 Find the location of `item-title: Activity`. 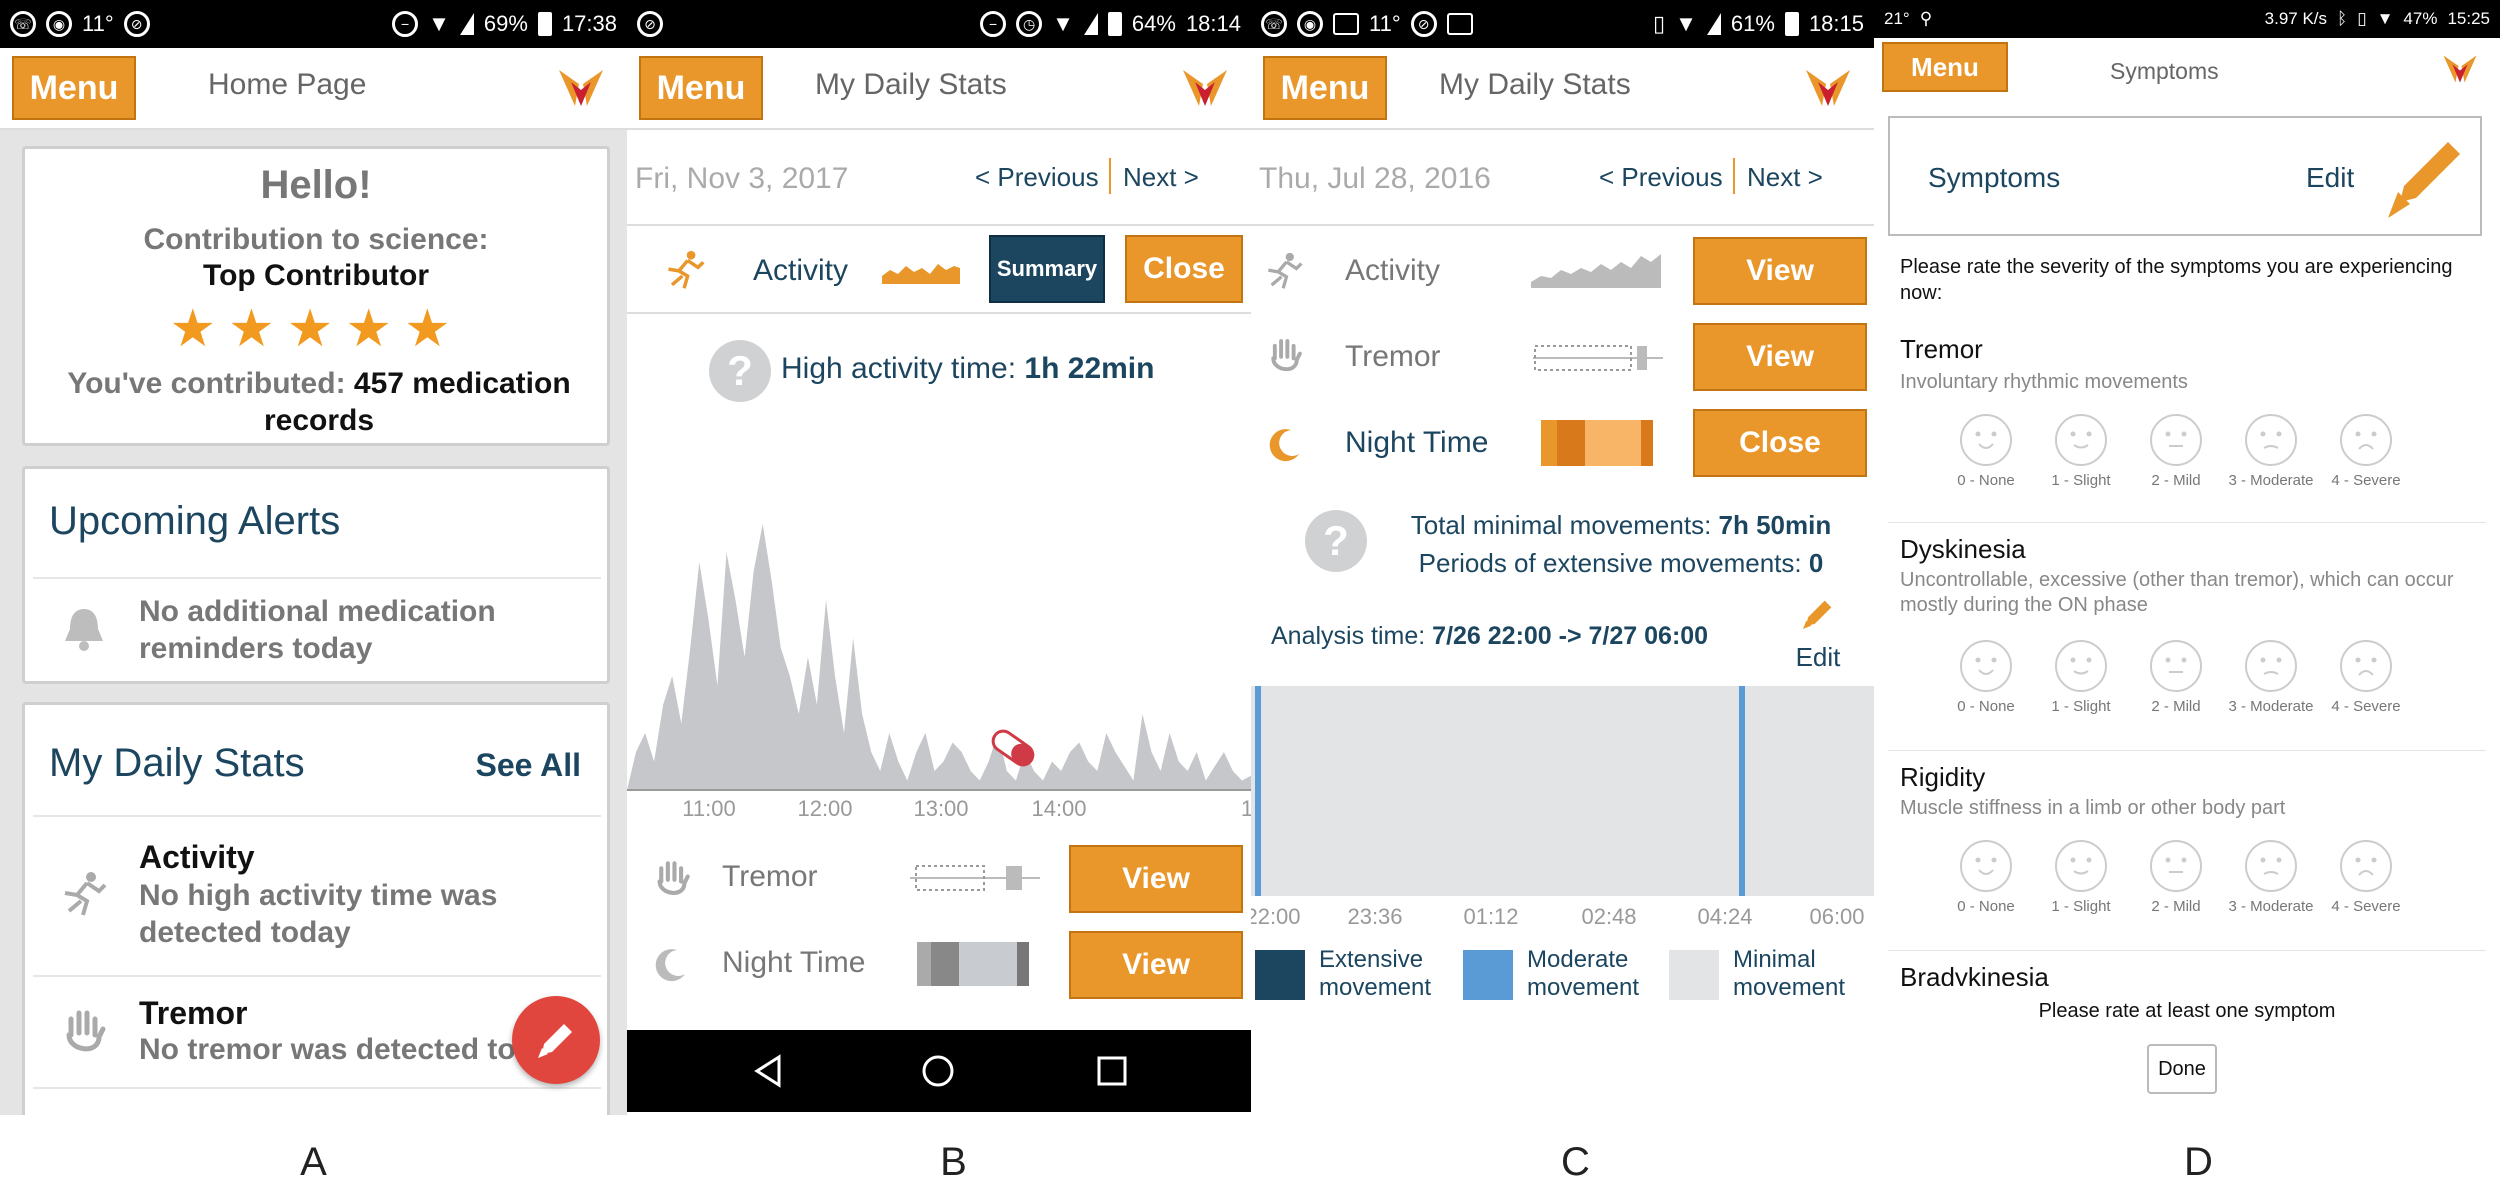

item-title: Activity is located at coordinates (197, 857).